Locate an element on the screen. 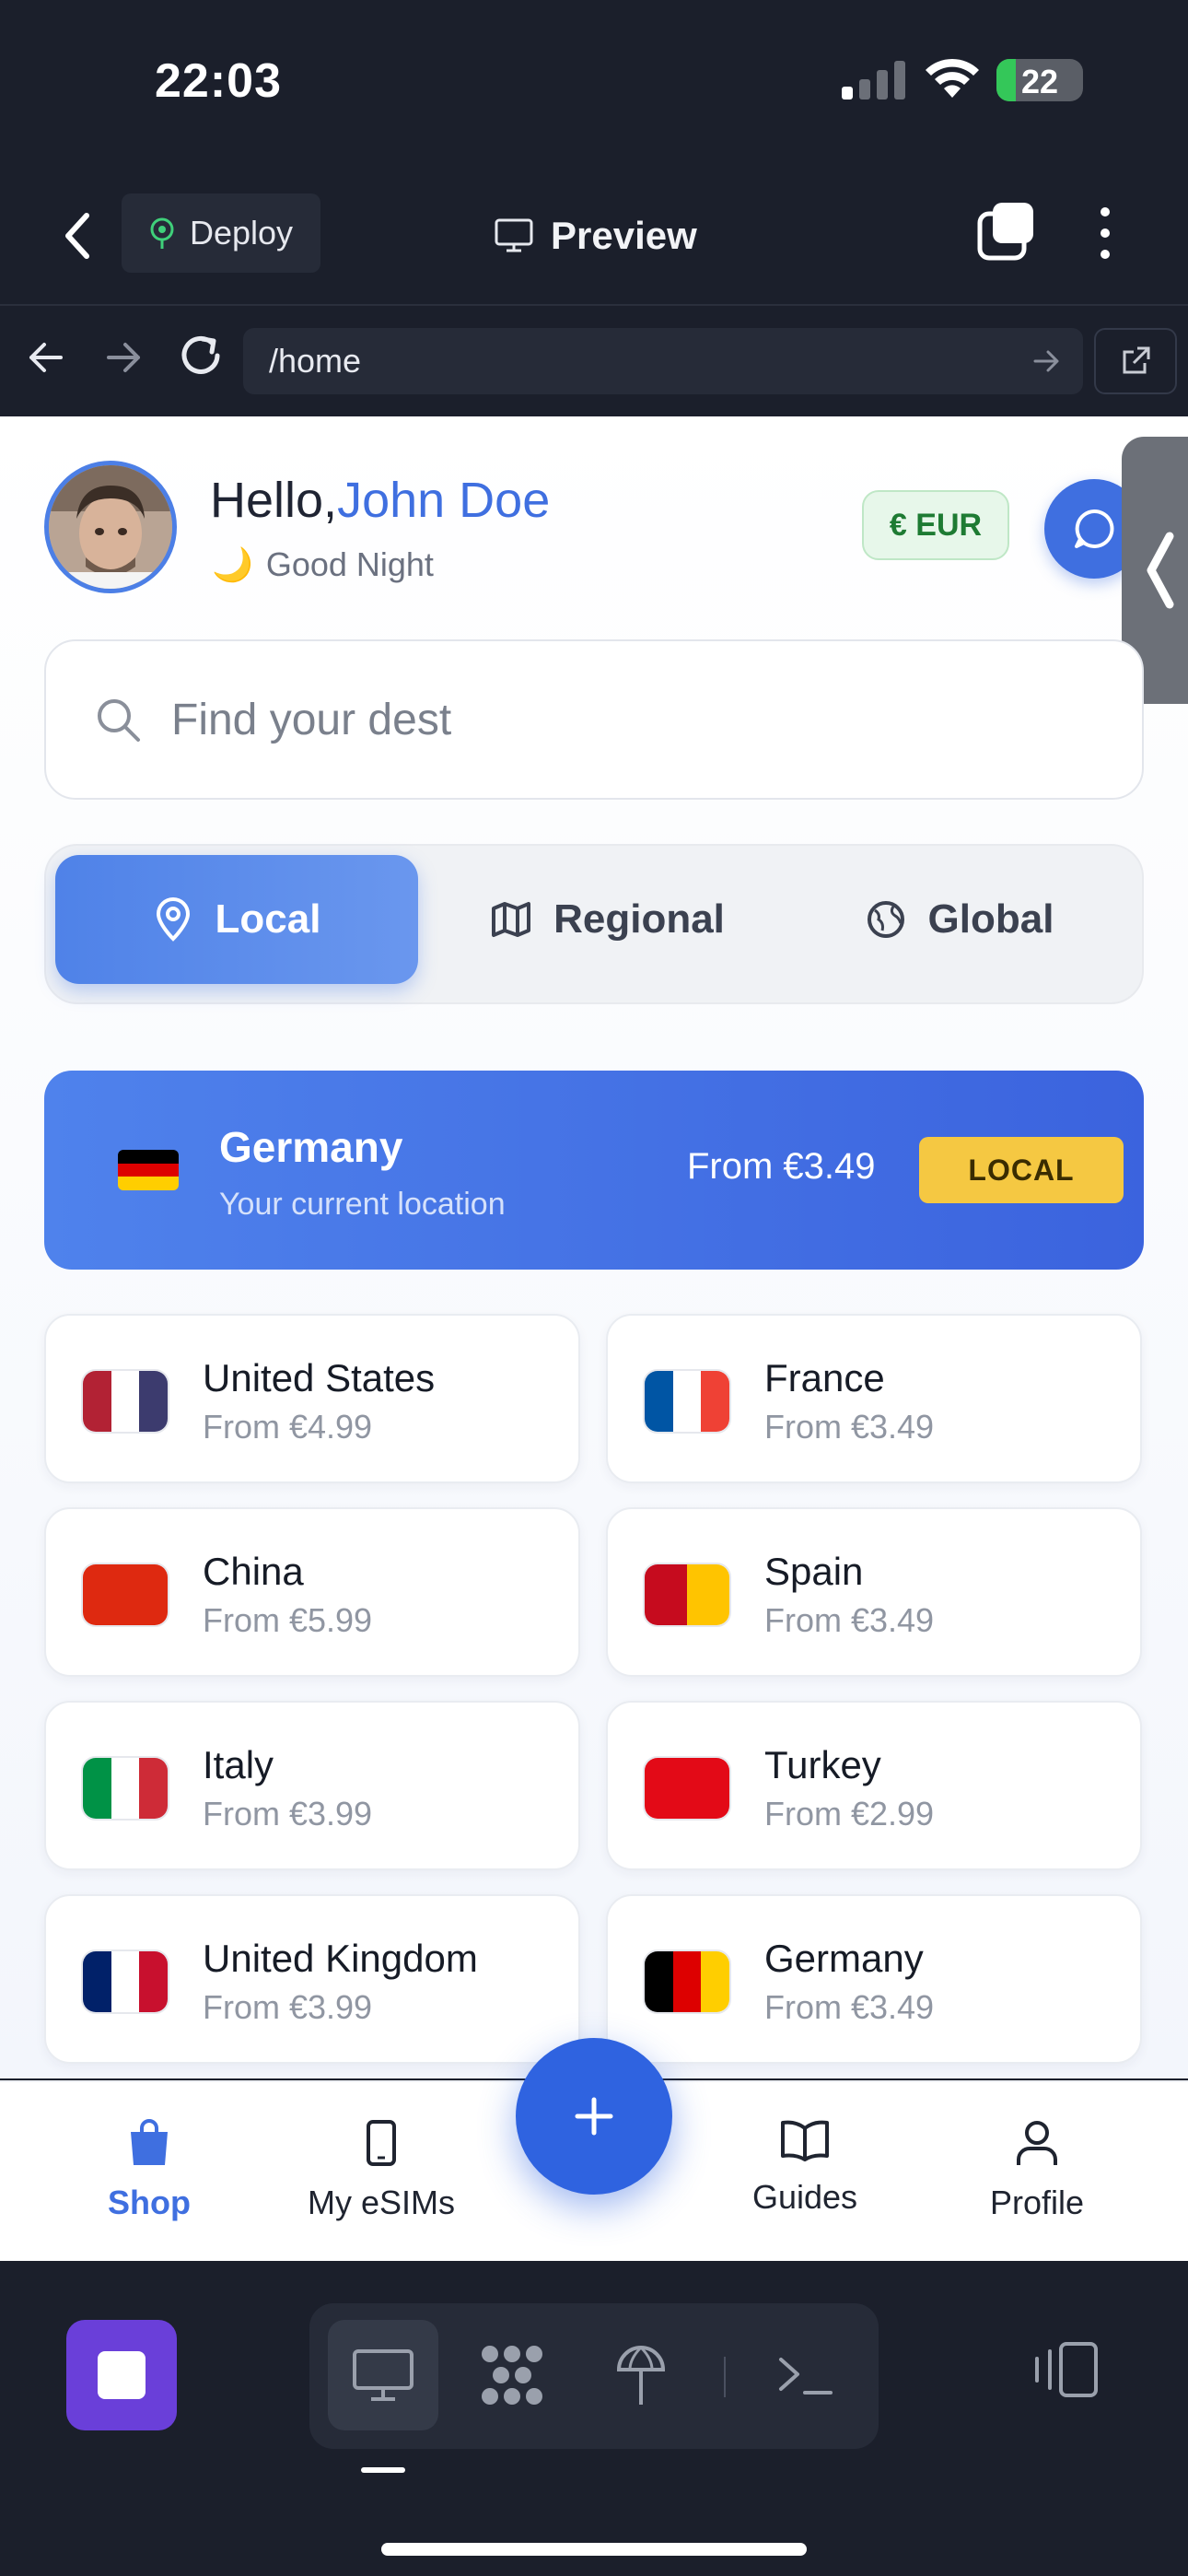 This screenshot has width=1188, height=2576. destination-name: Spain is located at coordinates (814, 1571).